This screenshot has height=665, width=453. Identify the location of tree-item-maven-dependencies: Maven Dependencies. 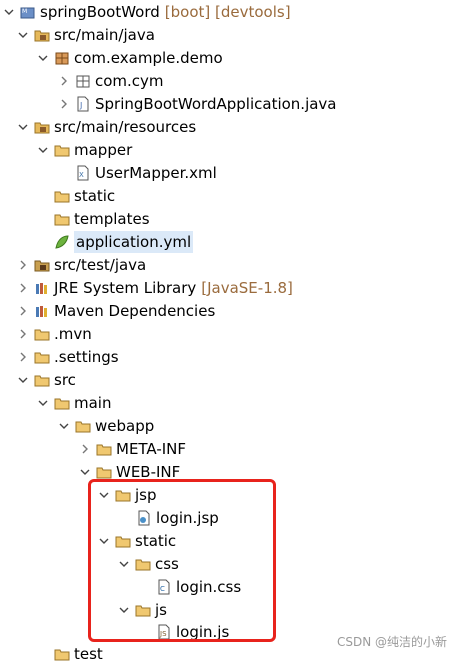
(115, 311).